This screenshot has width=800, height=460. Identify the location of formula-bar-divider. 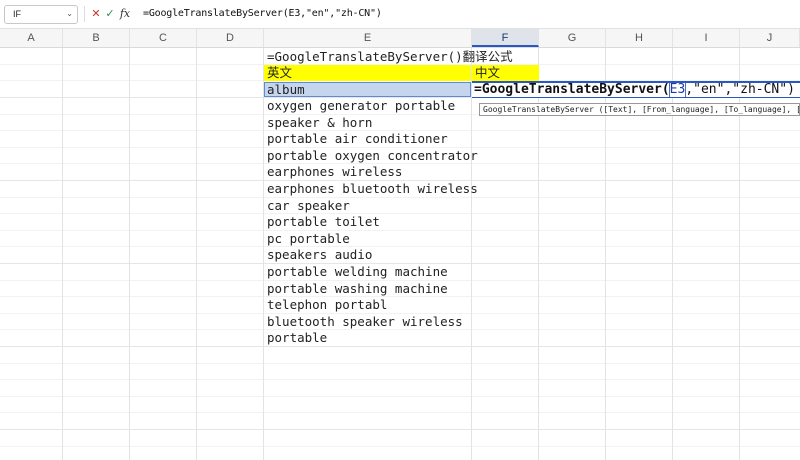
(84, 14).